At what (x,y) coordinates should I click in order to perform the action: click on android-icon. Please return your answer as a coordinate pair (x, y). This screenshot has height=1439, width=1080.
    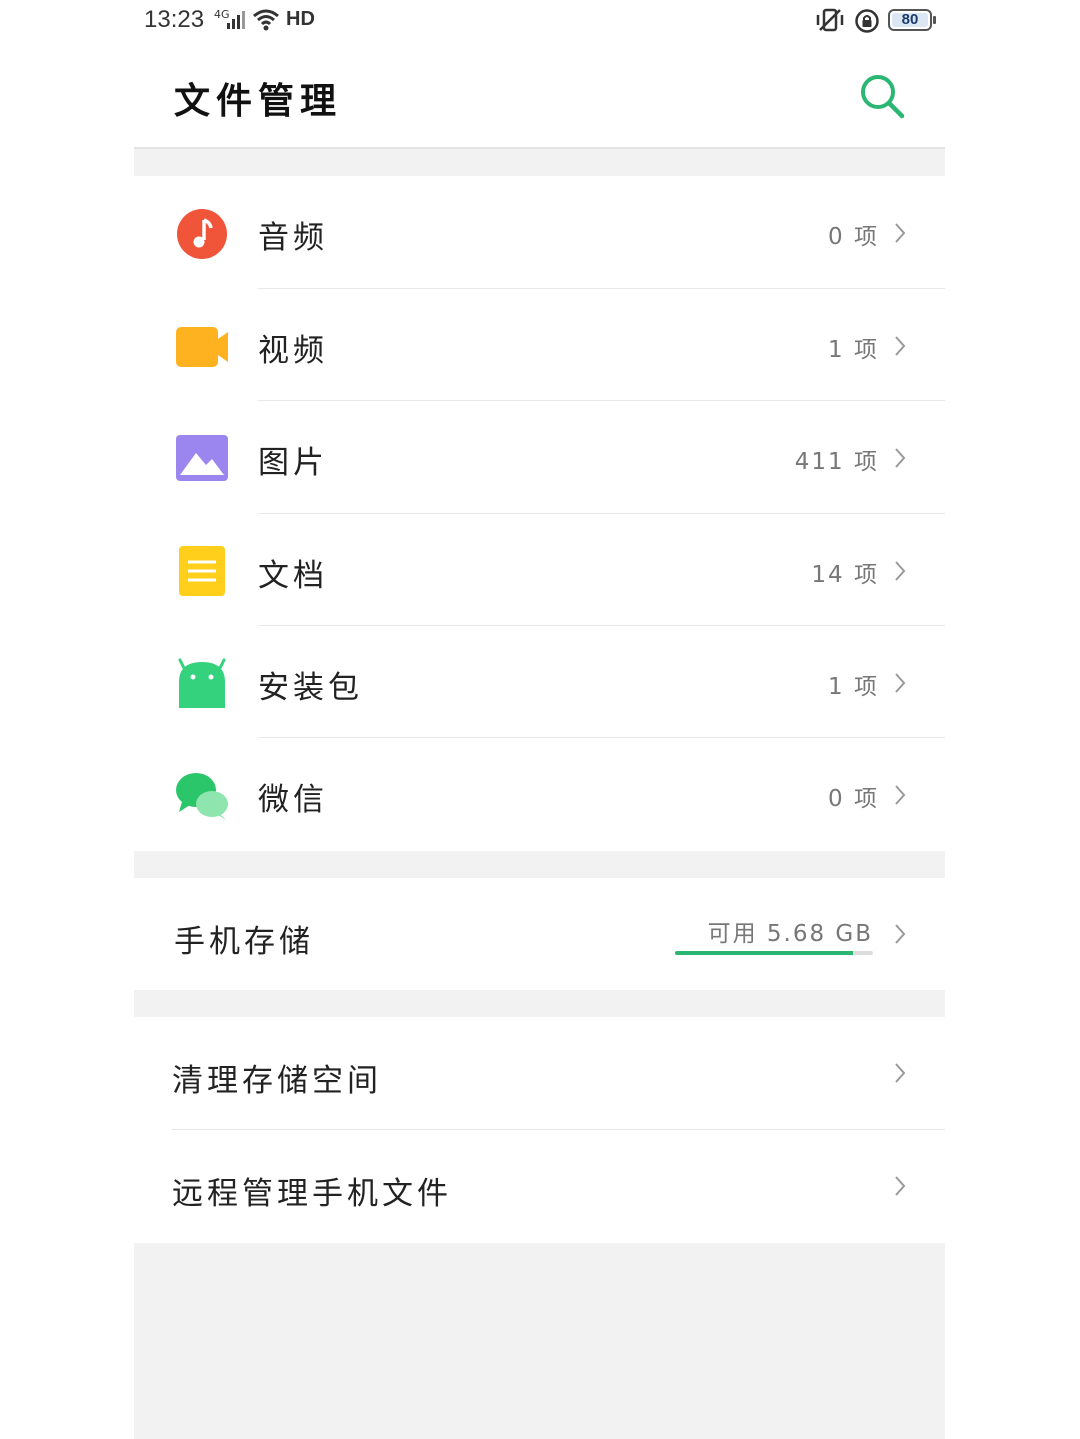
    Looking at the image, I should click on (202, 683).